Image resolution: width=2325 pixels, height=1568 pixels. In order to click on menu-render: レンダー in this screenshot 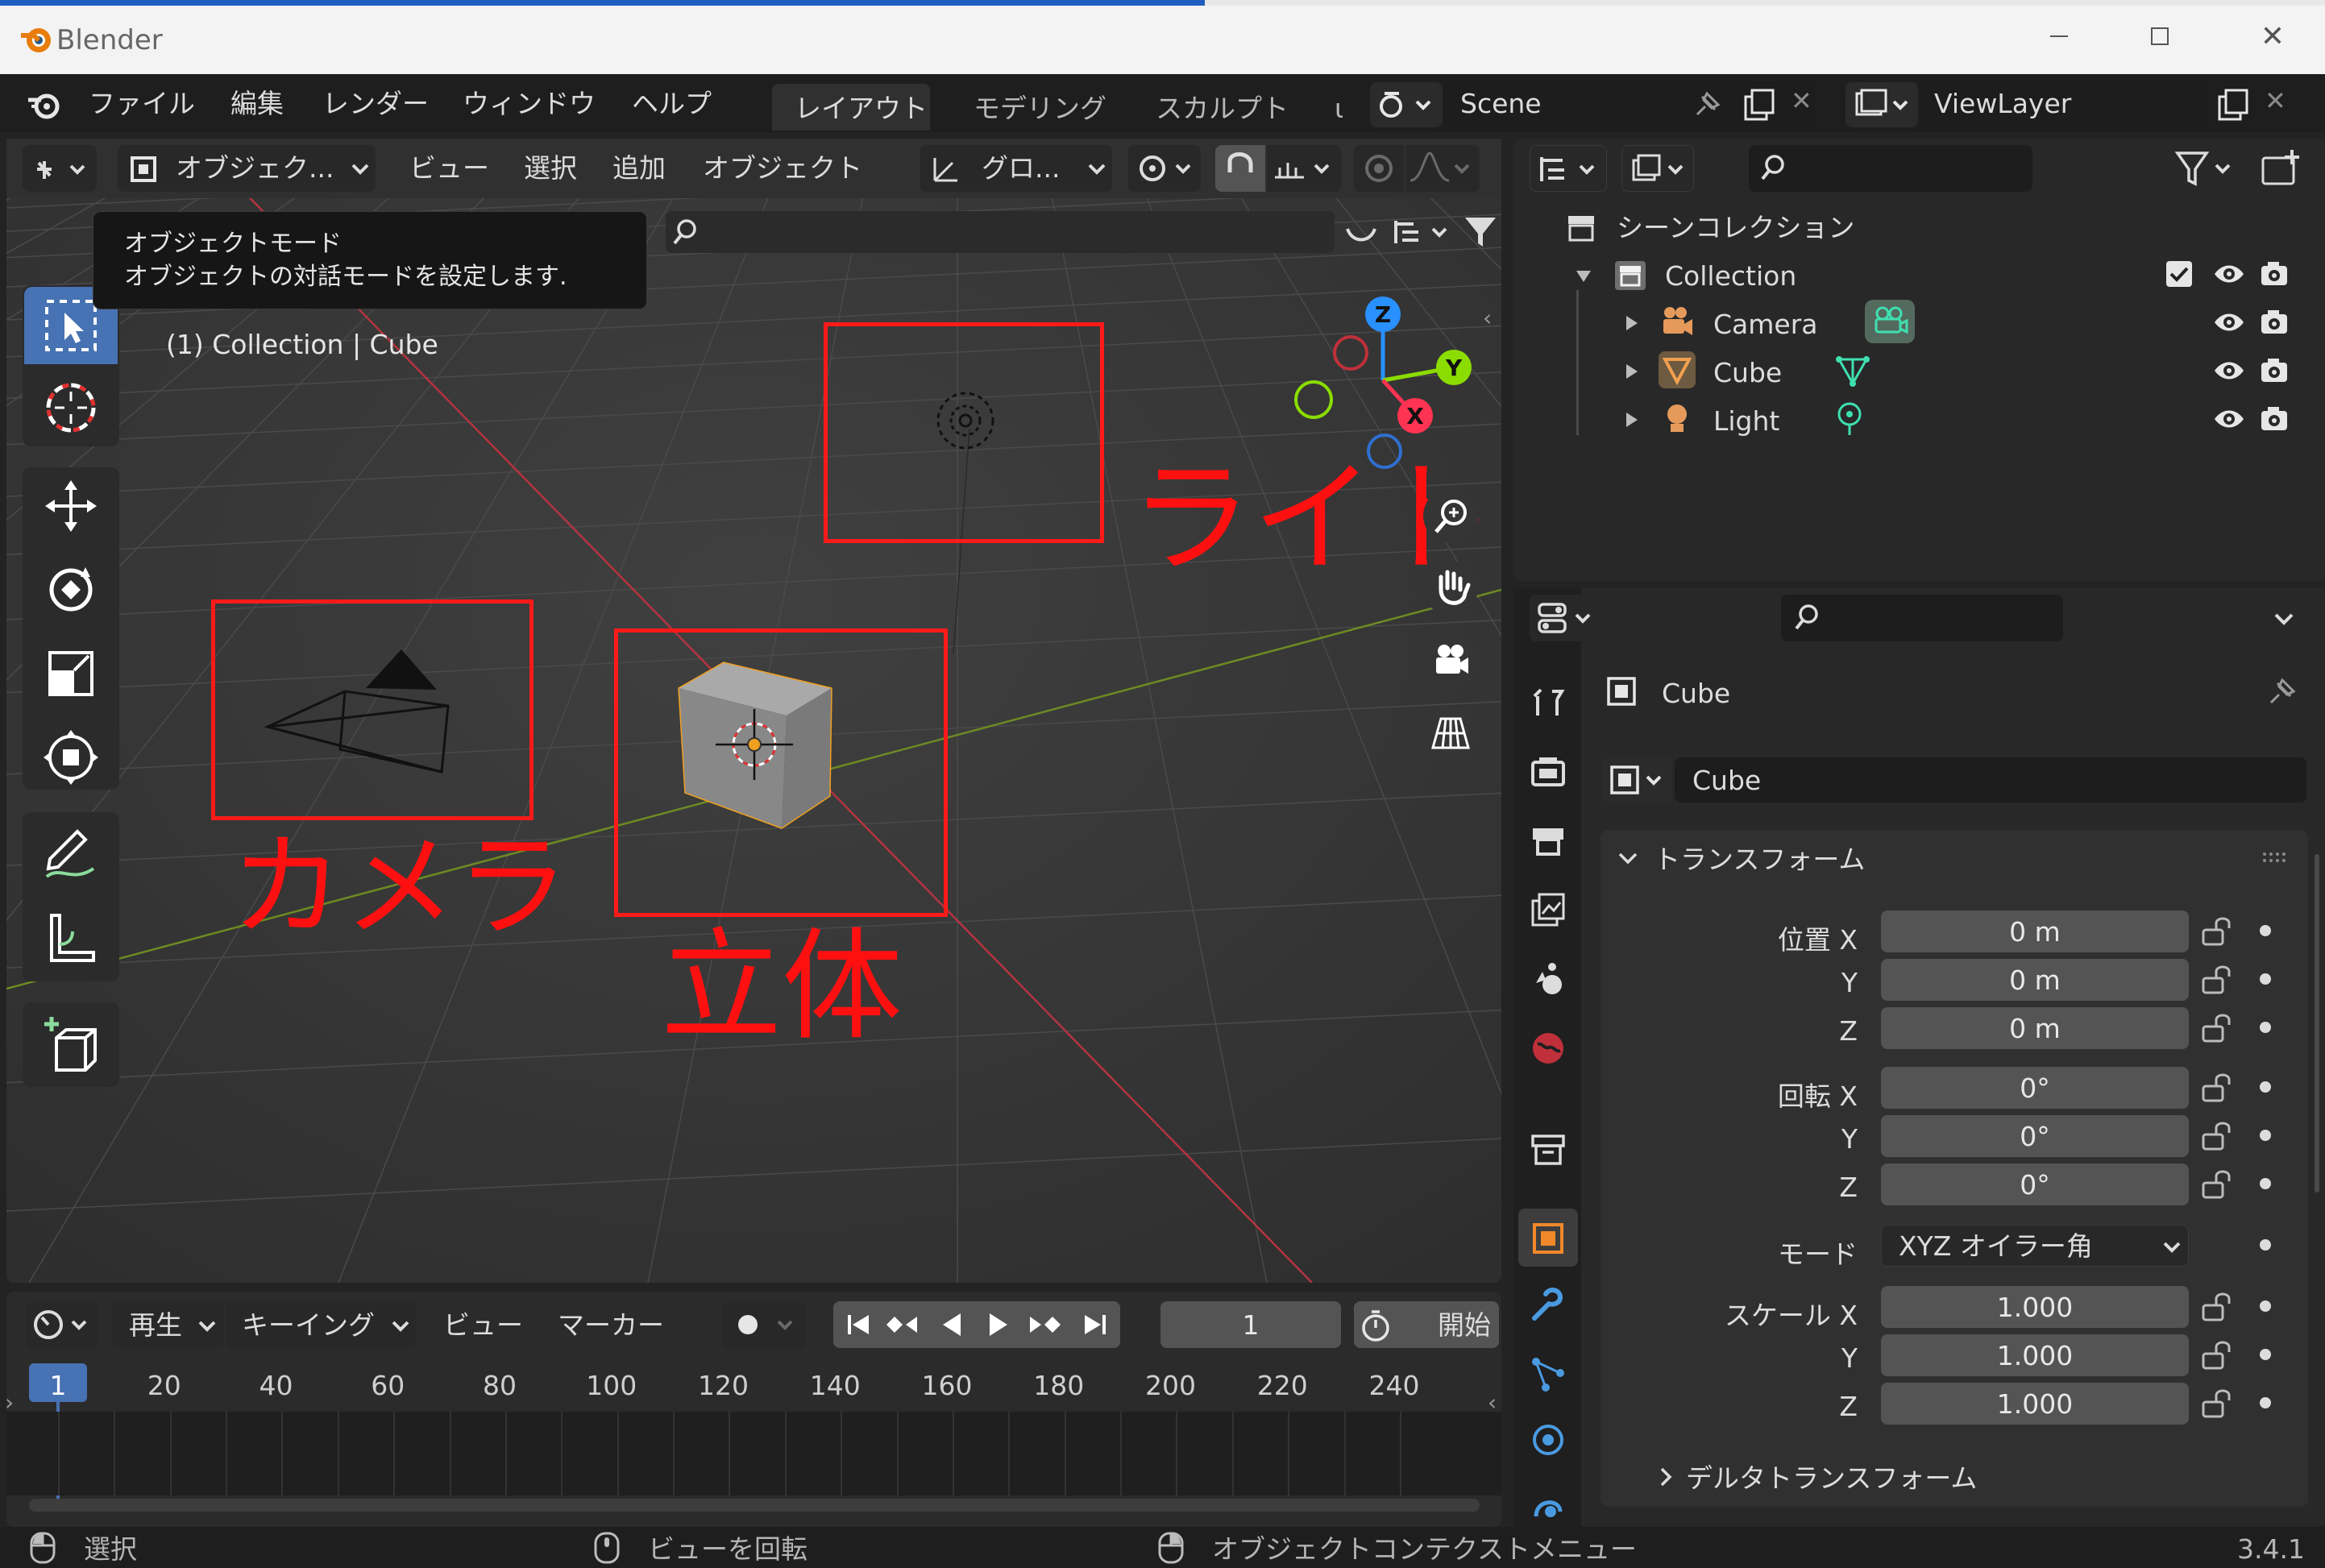, I will do `click(376, 103)`.